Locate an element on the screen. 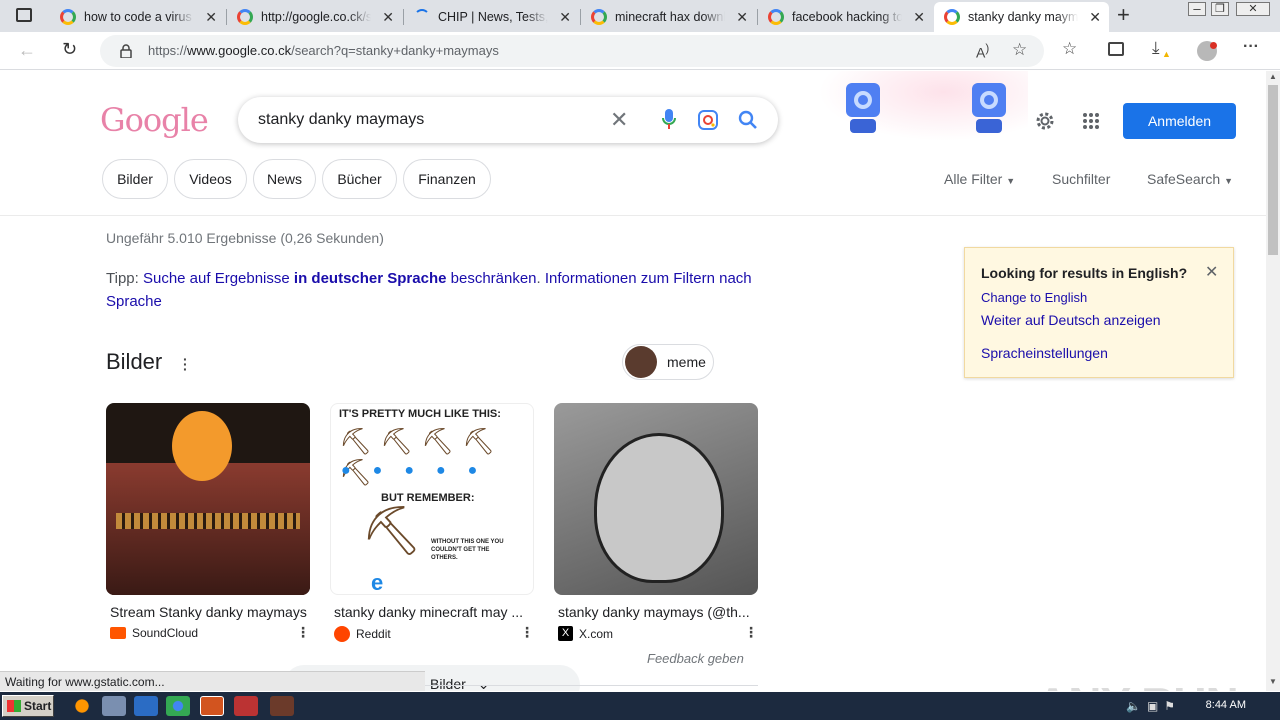  minimize-button: – is located at coordinates (1197, 9).